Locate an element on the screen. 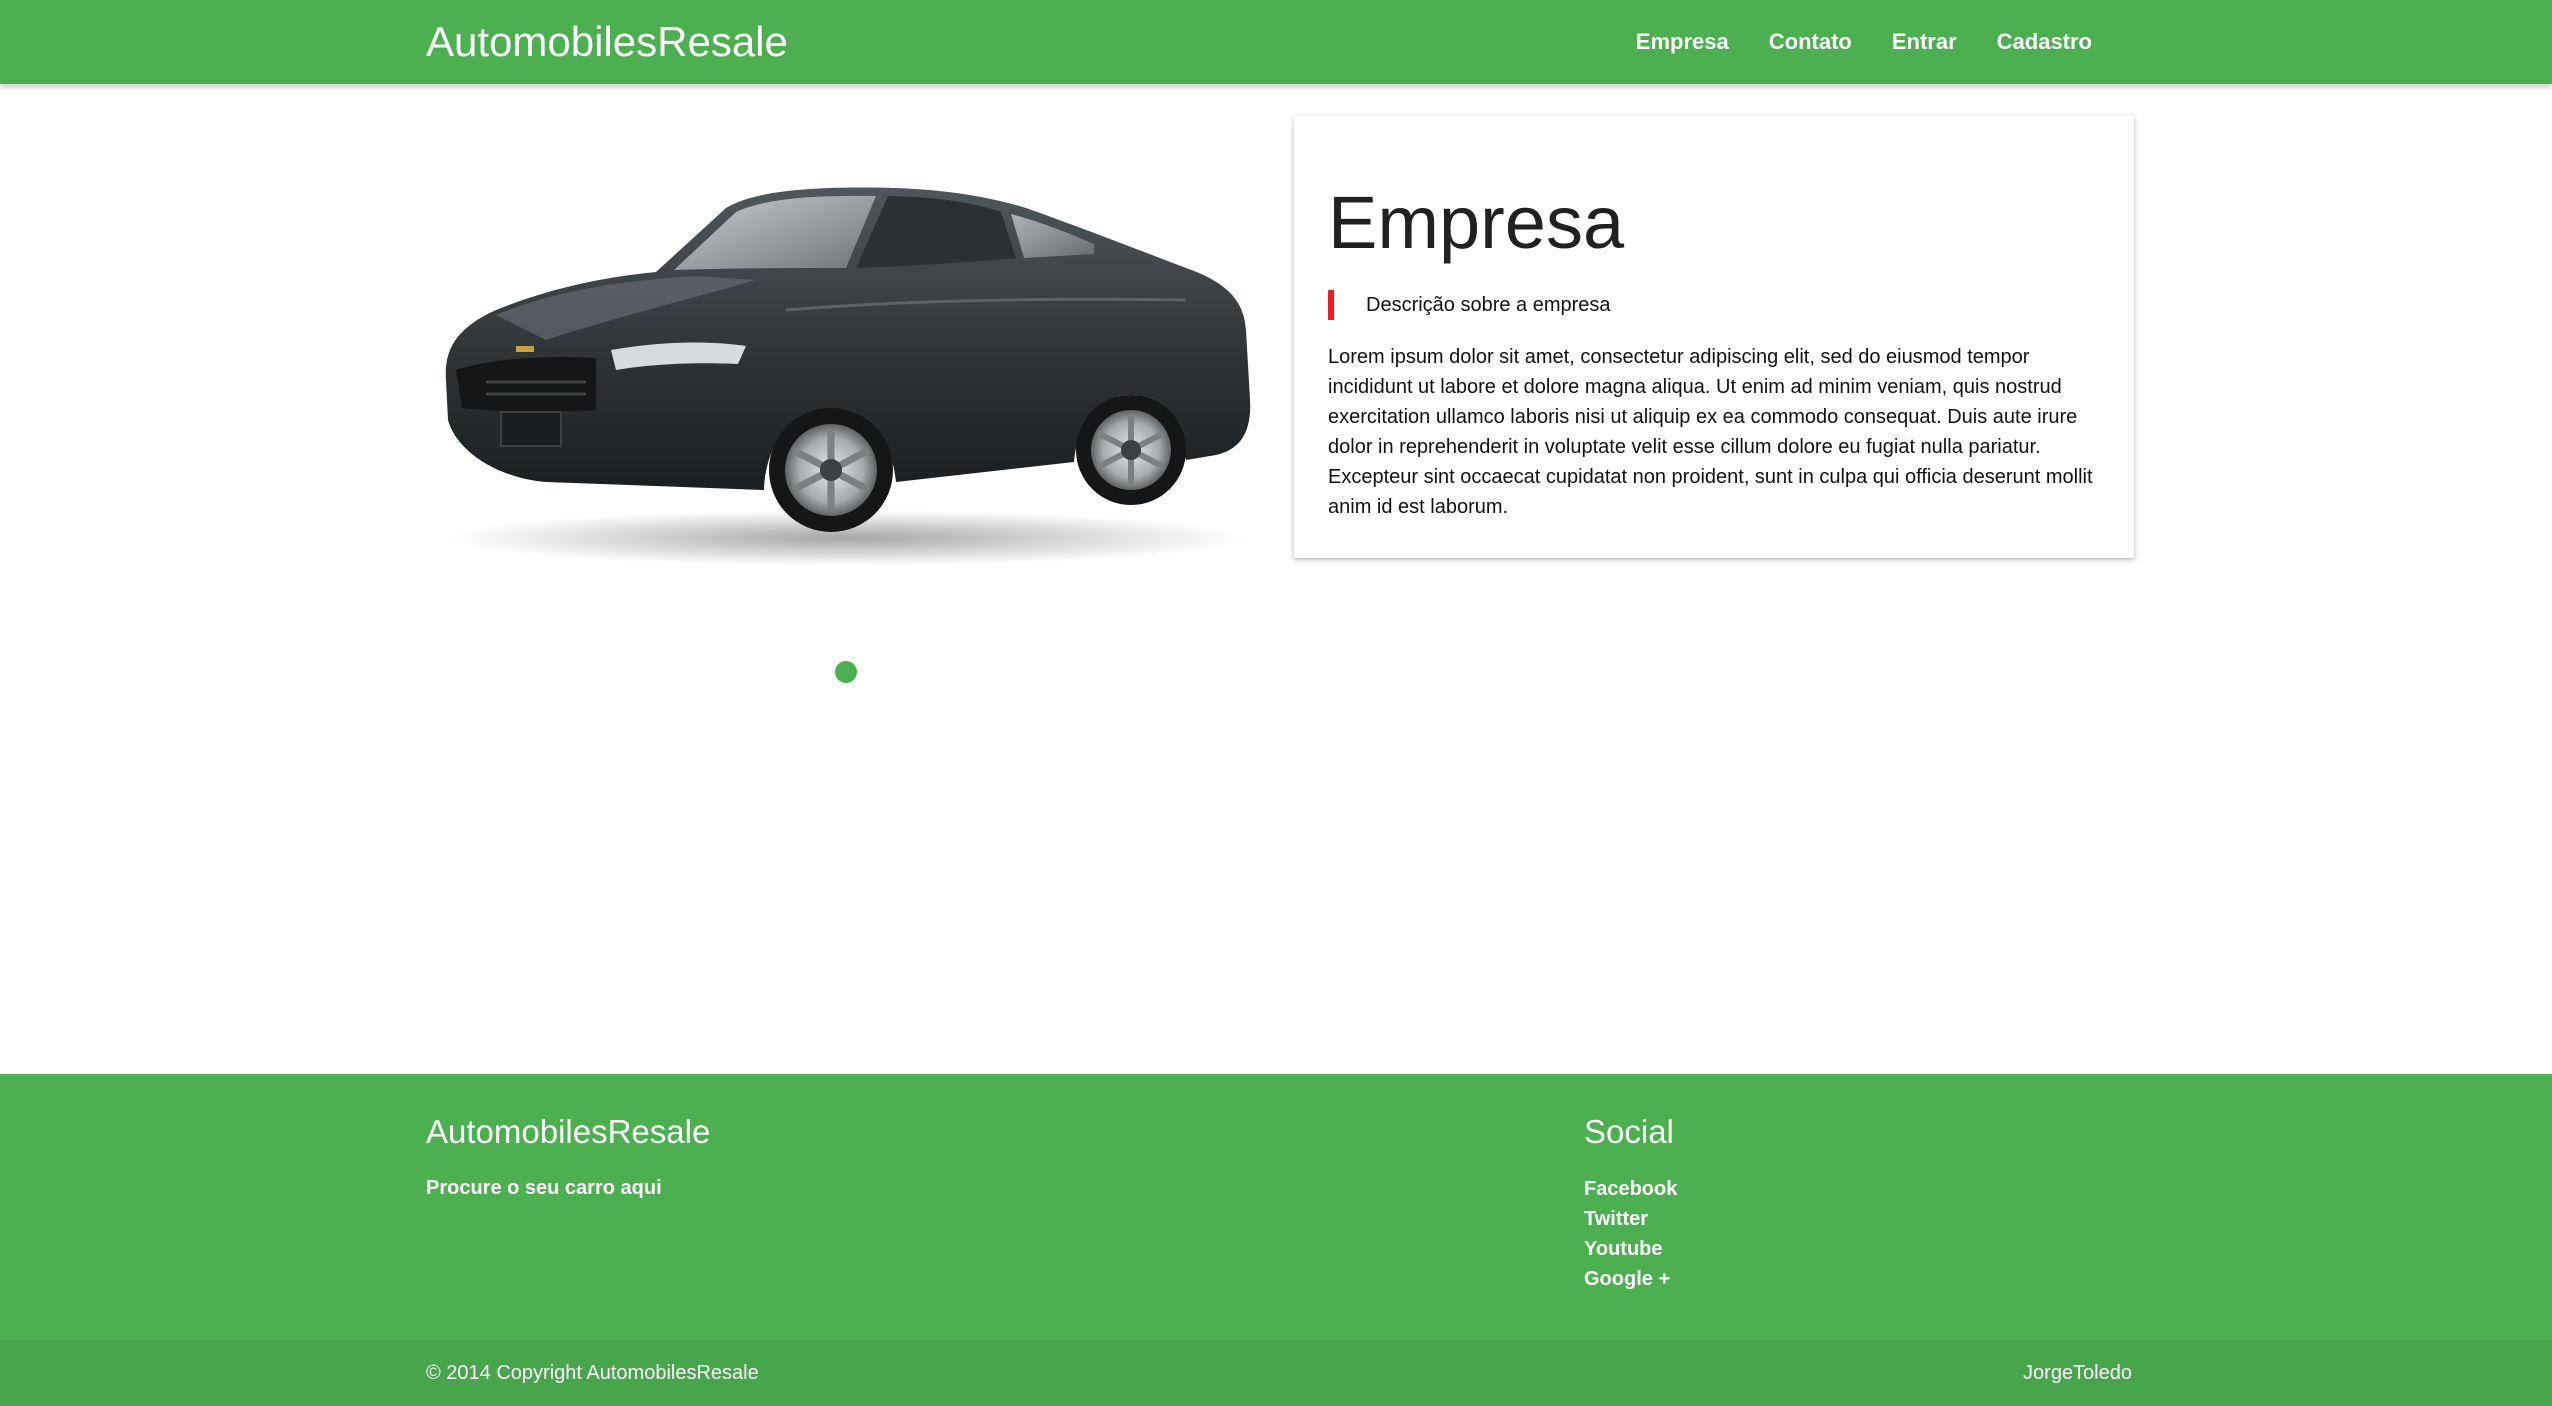 Image resolution: width=2552 pixels, height=1406 pixels. nav-link-cadastro: Cadastro is located at coordinates (2044, 42).